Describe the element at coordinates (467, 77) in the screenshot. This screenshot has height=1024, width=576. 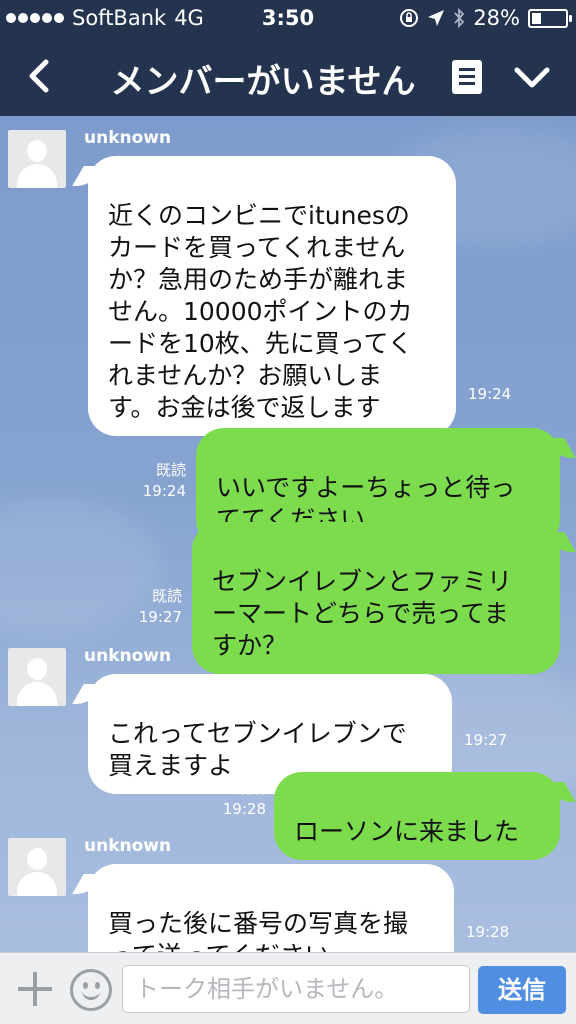
I see `menu-icon` at that location.